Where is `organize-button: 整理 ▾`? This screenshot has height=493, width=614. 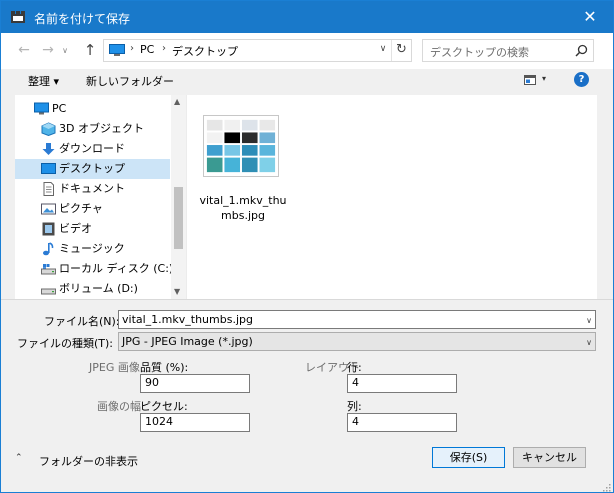 organize-button: 整理 ▾ is located at coordinates (43, 81).